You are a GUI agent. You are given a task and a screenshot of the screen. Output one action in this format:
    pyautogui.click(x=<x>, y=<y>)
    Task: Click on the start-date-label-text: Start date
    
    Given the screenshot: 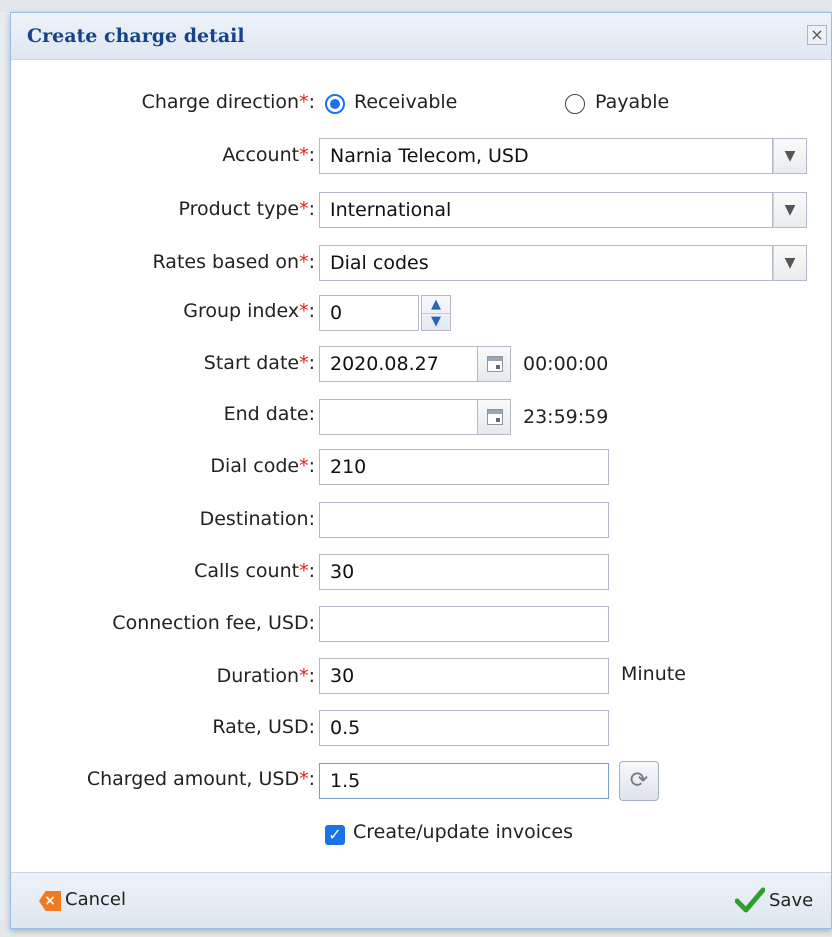 What is the action you would take?
    pyautogui.click(x=251, y=363)
    